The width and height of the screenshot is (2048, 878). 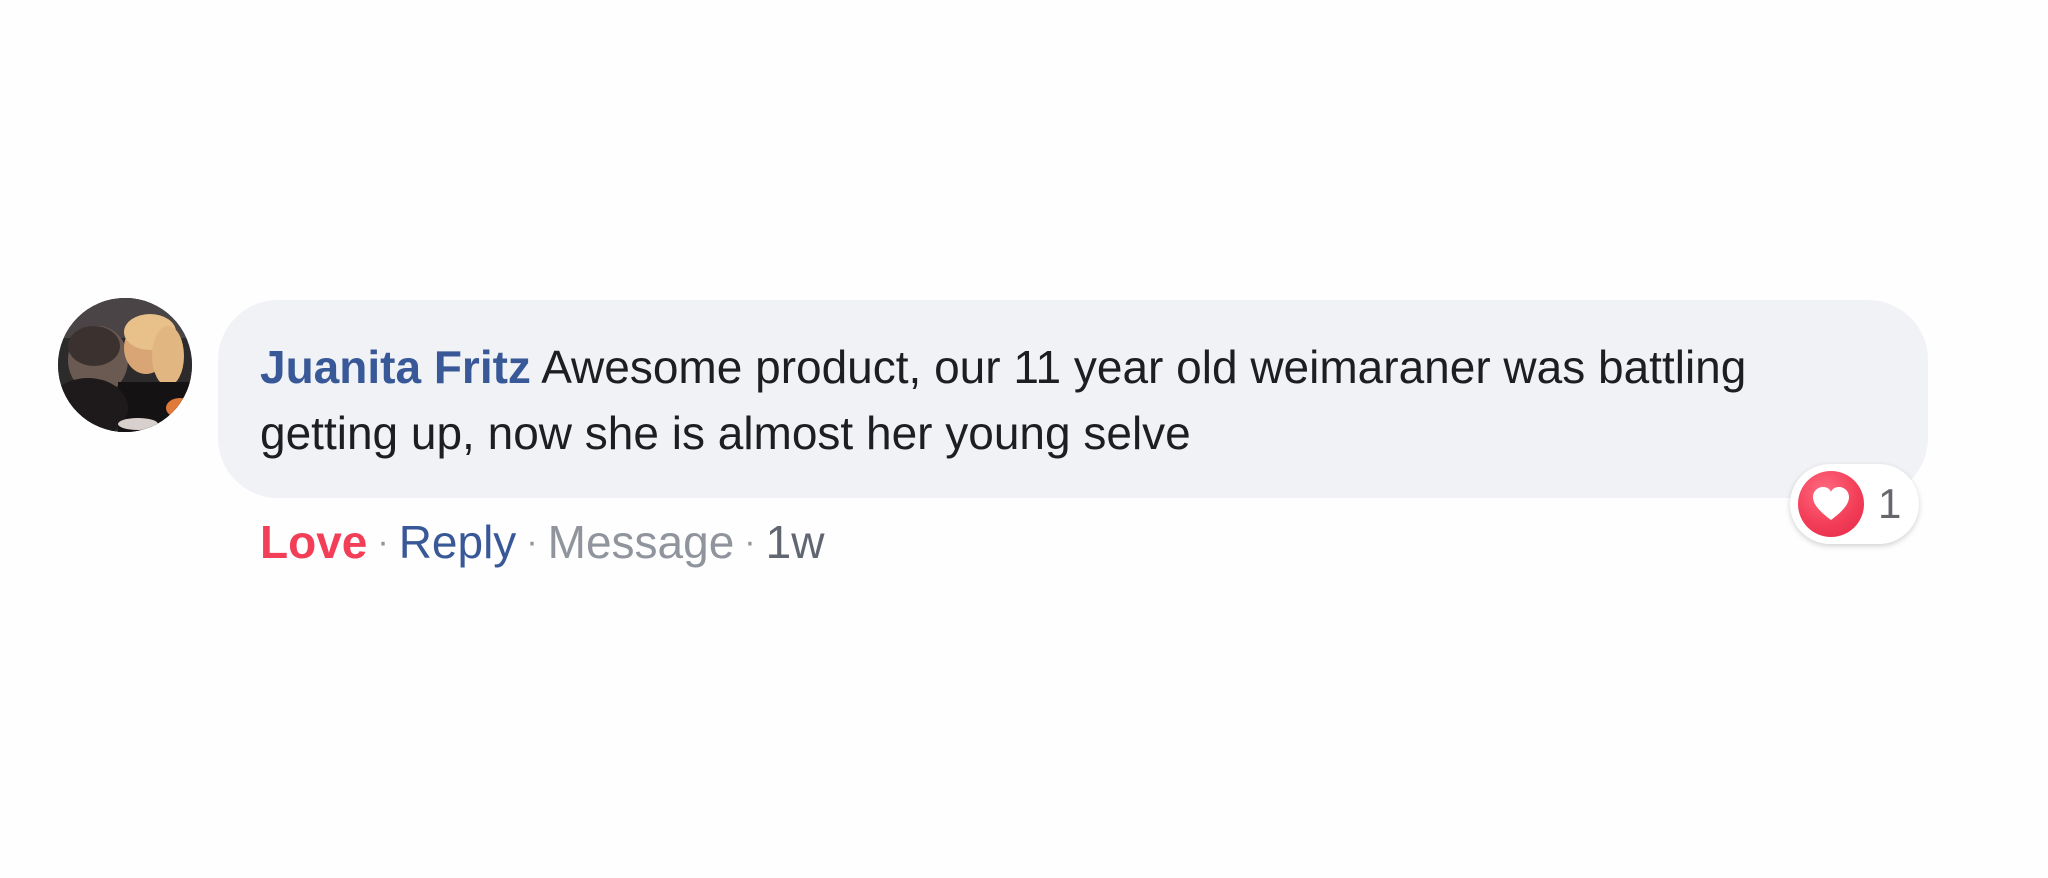 What do you see at coordinates (641, 542) in the screenshot?
I see `message-button: Message` at bounding box center [641, 542].